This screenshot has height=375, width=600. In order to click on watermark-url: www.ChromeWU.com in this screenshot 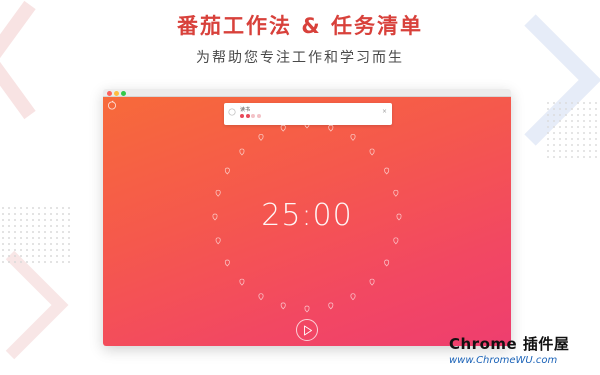, I will do `click(503, 360)`.